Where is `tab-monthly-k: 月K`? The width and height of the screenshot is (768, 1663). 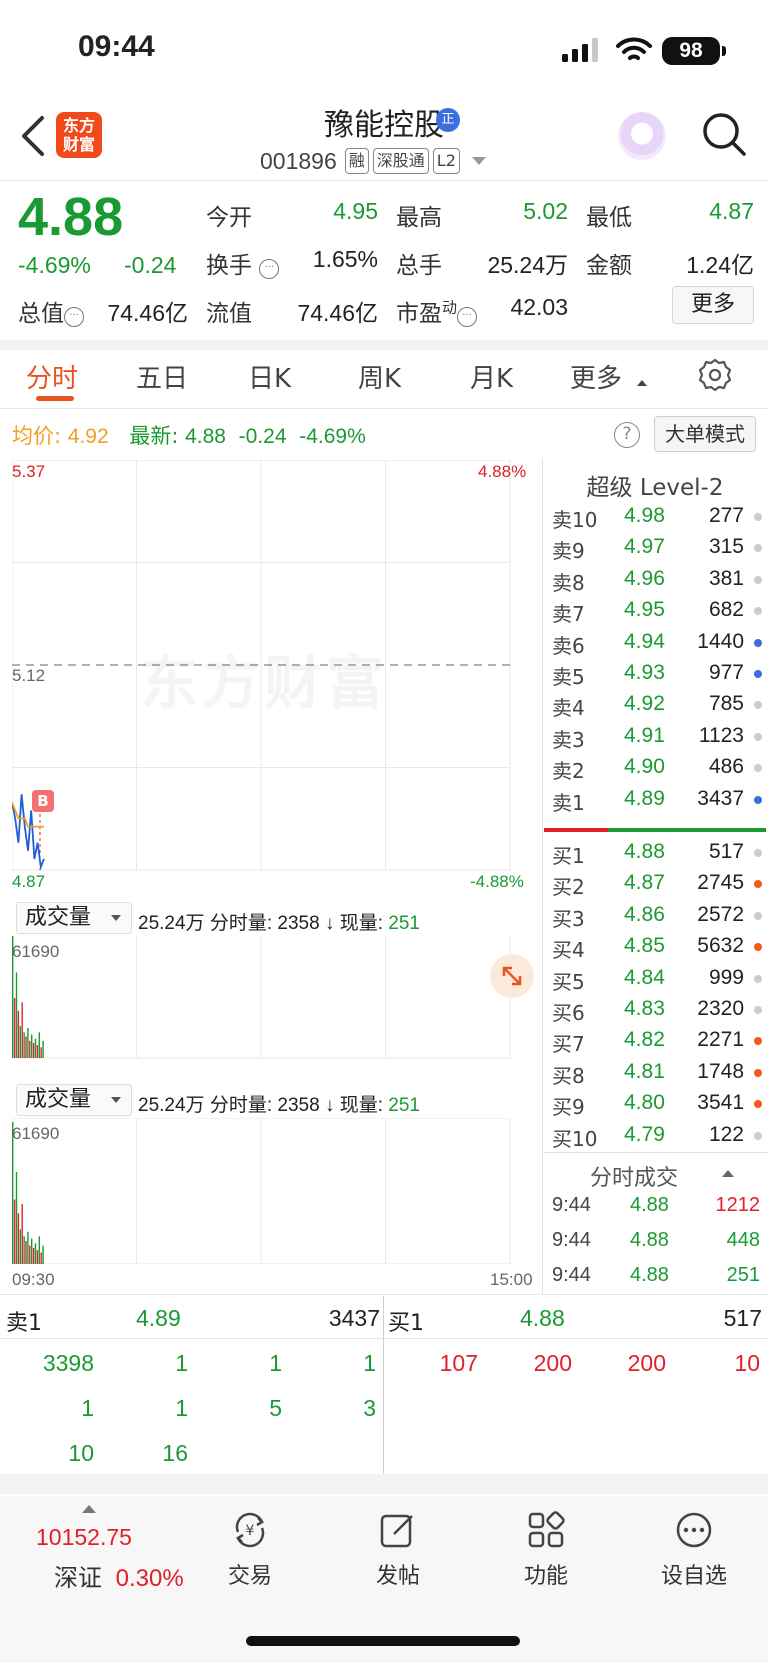
tab-monthly-k: 月K is located at coordinates (491, 376).